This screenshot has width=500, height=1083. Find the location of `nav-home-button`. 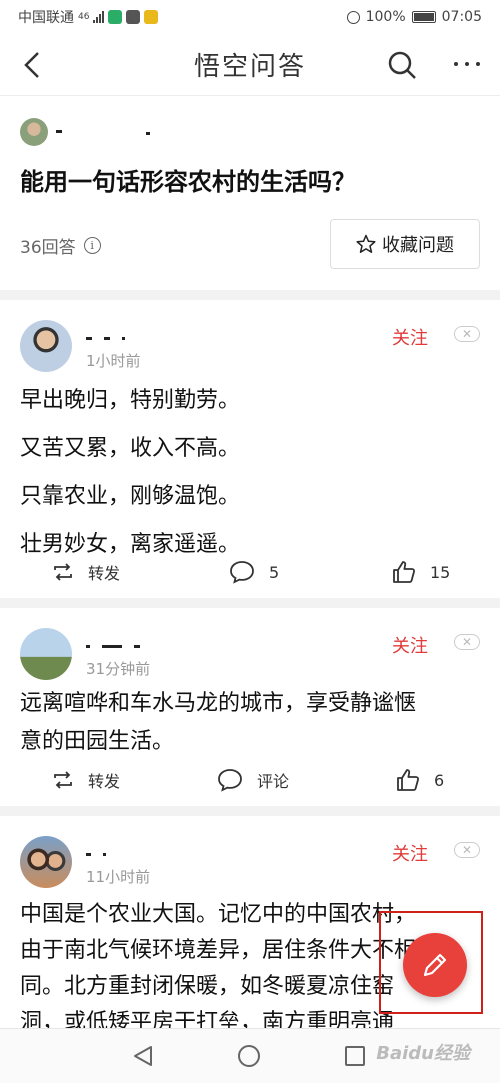

nav-home-button is located at coordinates (249, 1056).